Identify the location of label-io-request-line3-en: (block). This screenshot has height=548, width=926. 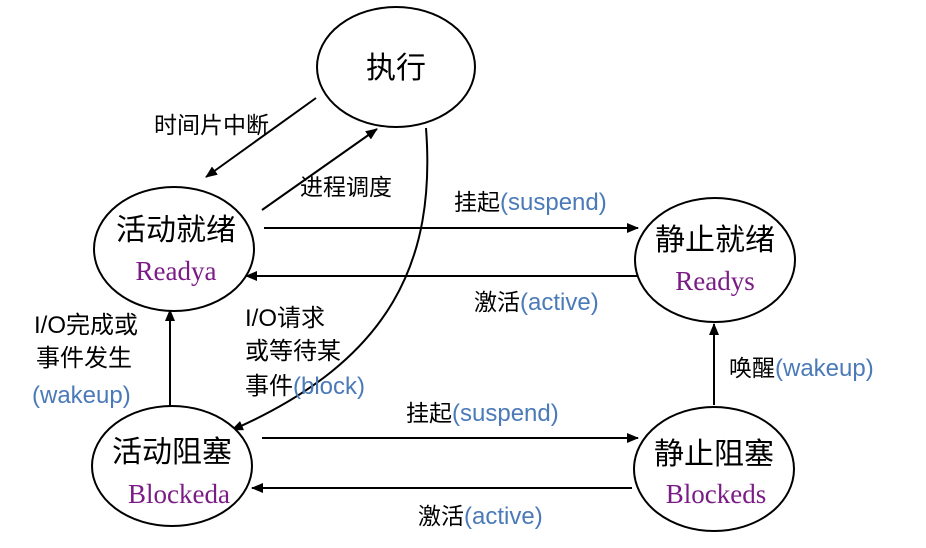
(329, 386).